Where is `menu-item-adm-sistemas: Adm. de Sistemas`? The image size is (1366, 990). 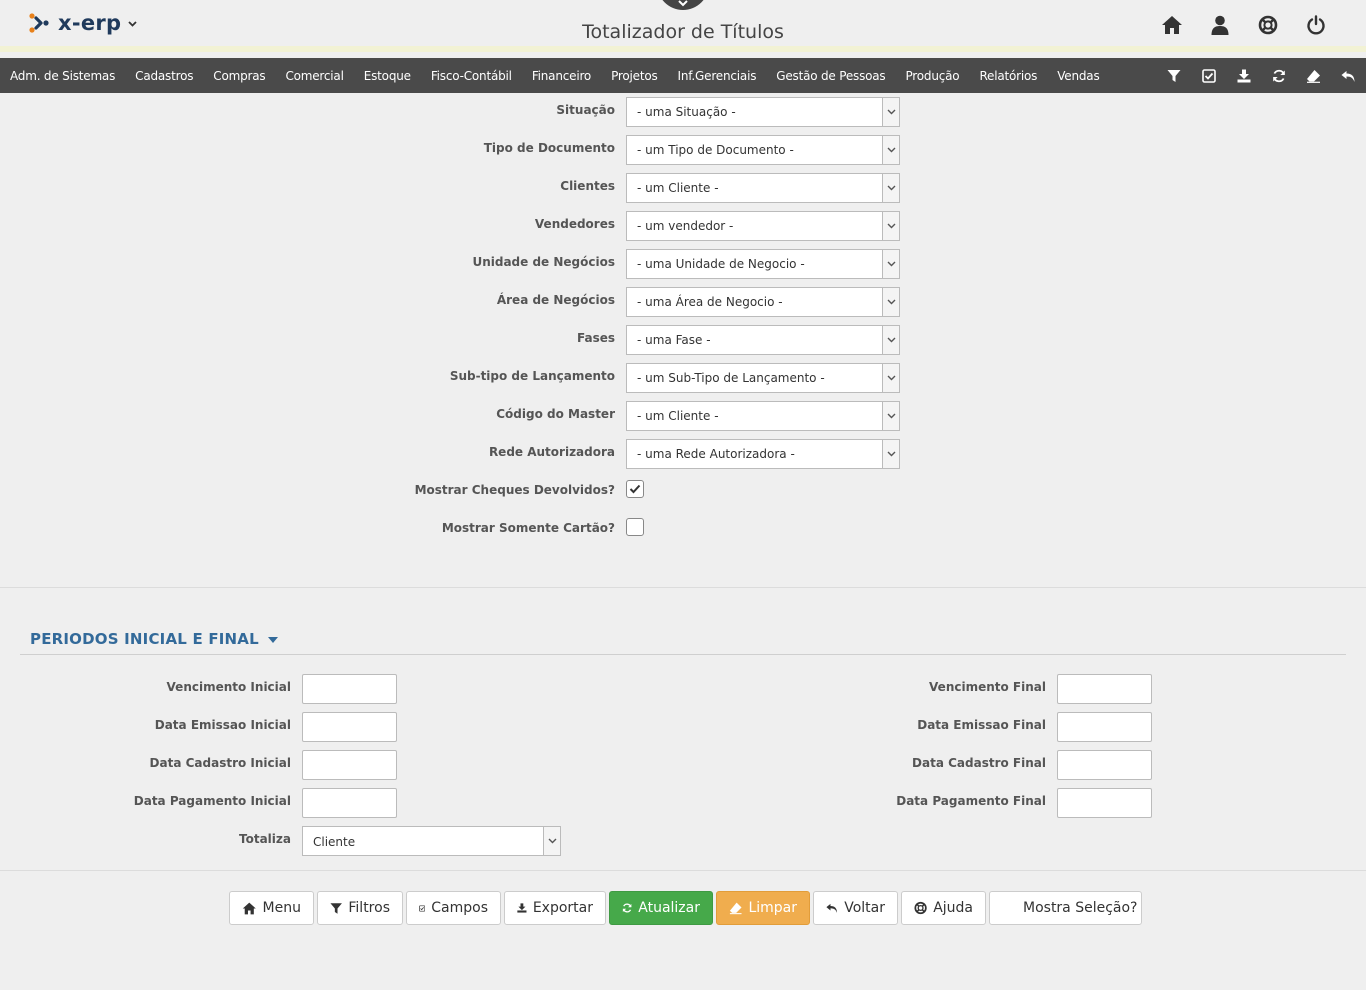 menu-item-adm-sistemas: Adm. de Sistemas is located at coordinates (62, 76).